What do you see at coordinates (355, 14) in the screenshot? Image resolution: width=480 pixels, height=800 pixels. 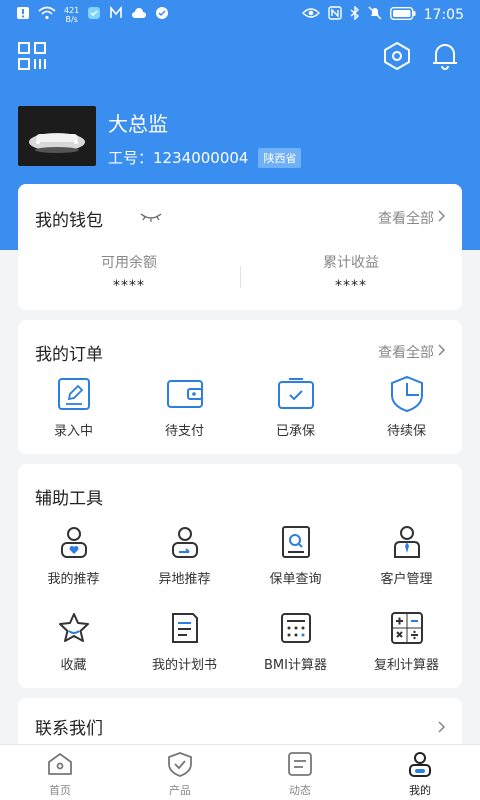 I see `bluetooth-icon` at bounding box center [355, 14].